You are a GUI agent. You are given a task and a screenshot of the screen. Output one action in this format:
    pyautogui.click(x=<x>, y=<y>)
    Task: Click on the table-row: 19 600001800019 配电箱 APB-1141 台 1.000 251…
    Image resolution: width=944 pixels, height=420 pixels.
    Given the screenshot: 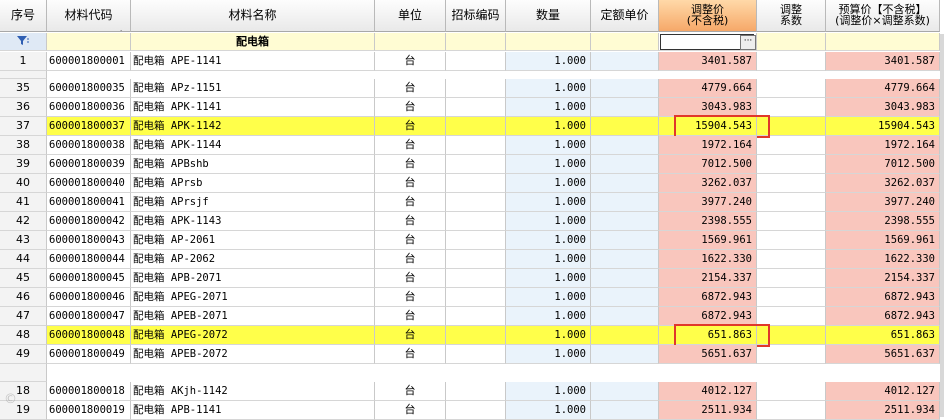 What is the action you would take?
    pyautogui.click(x=472, y=410)
    